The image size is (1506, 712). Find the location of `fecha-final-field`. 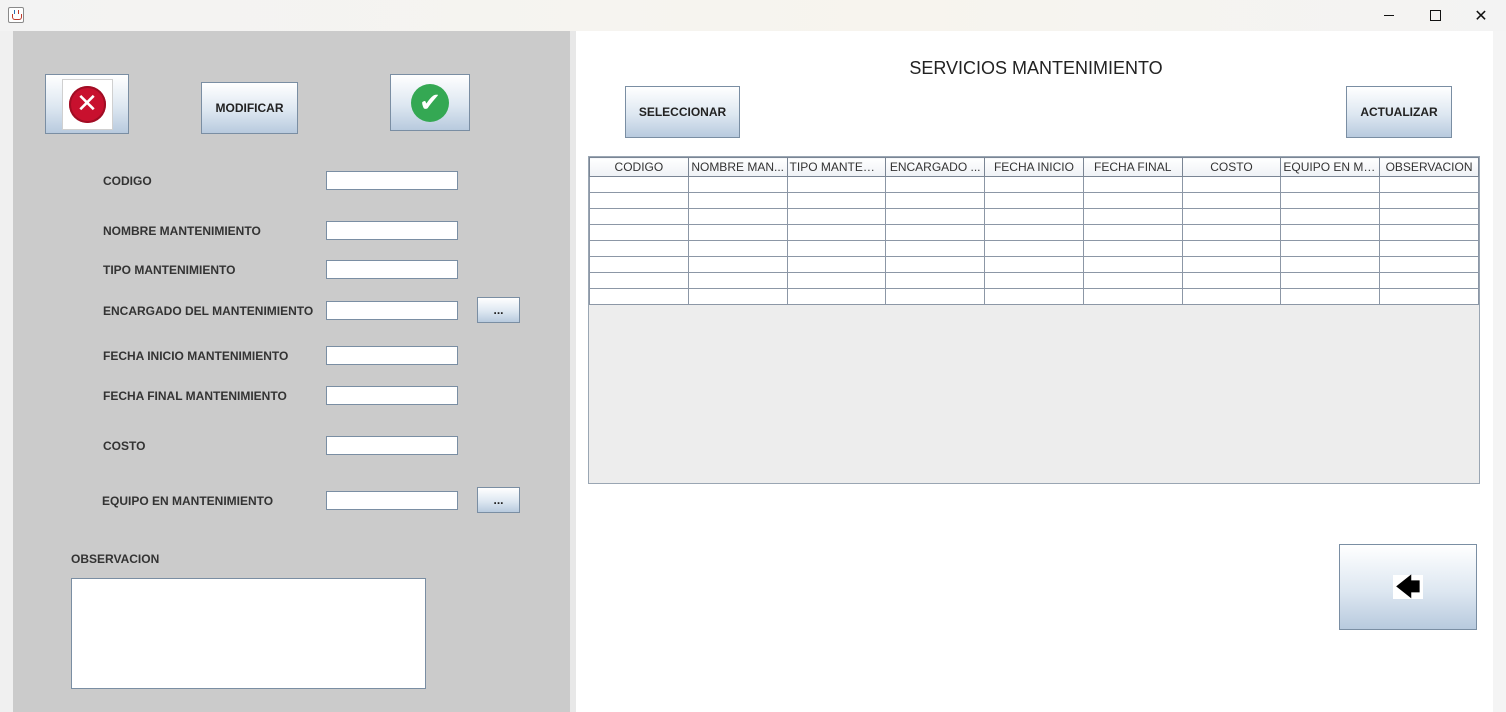

fecha-final-field is located at coordinates (392, 395).